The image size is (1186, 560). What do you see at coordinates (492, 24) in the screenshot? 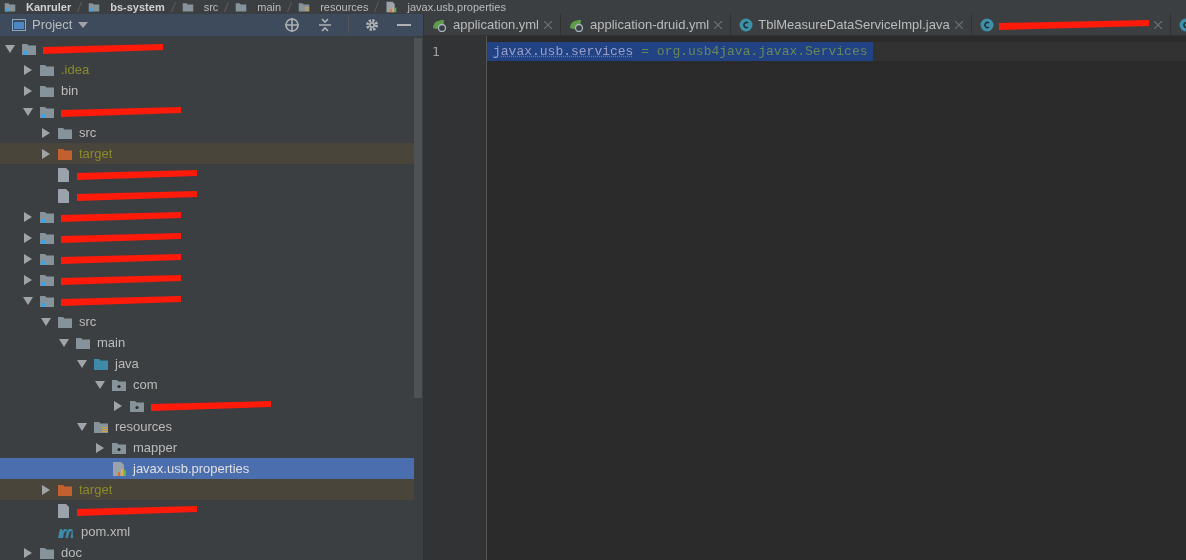
I see `editor-tab: application.yml` at bounding box center [492, 24].